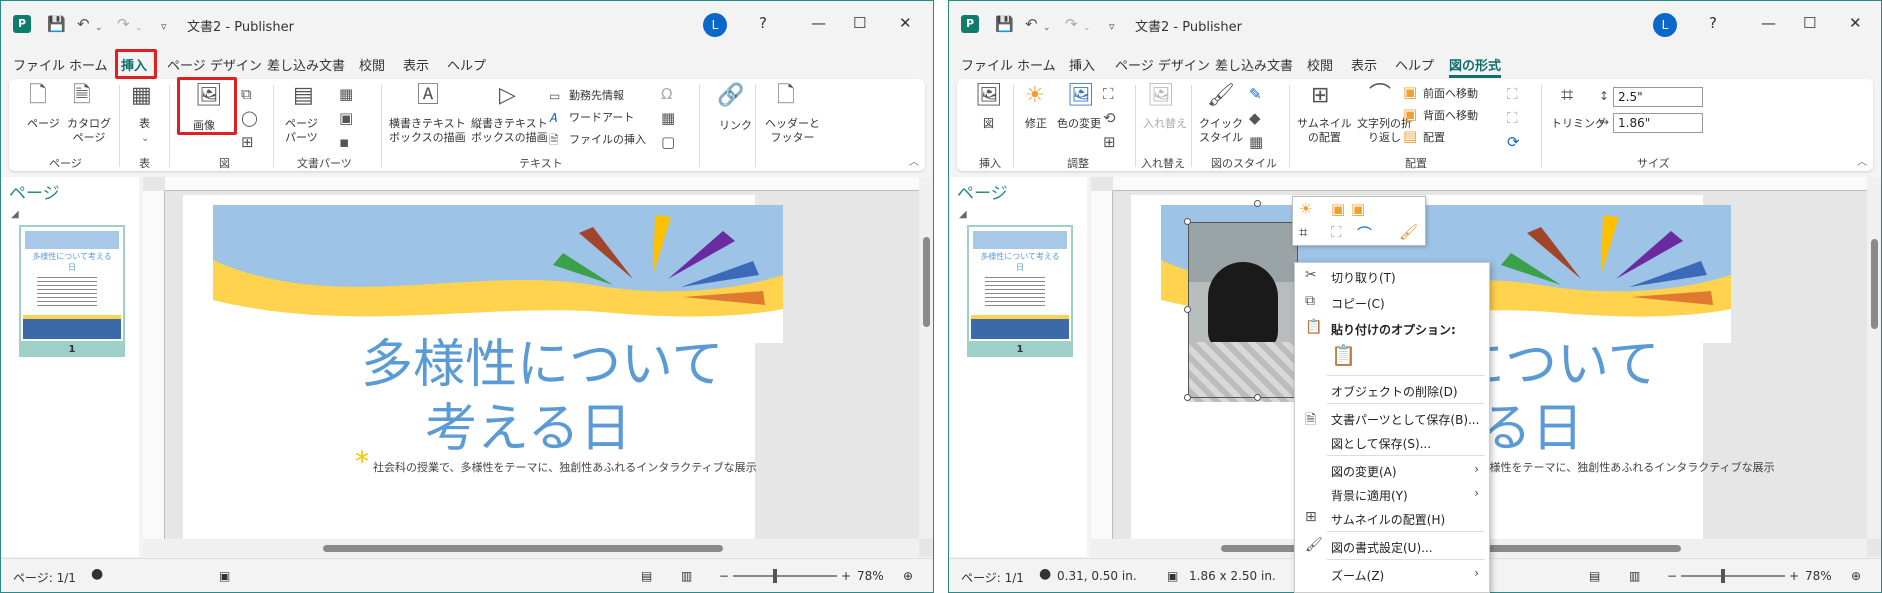  I want to click on fit-page-icon: ⊕, so click(1856, 576).